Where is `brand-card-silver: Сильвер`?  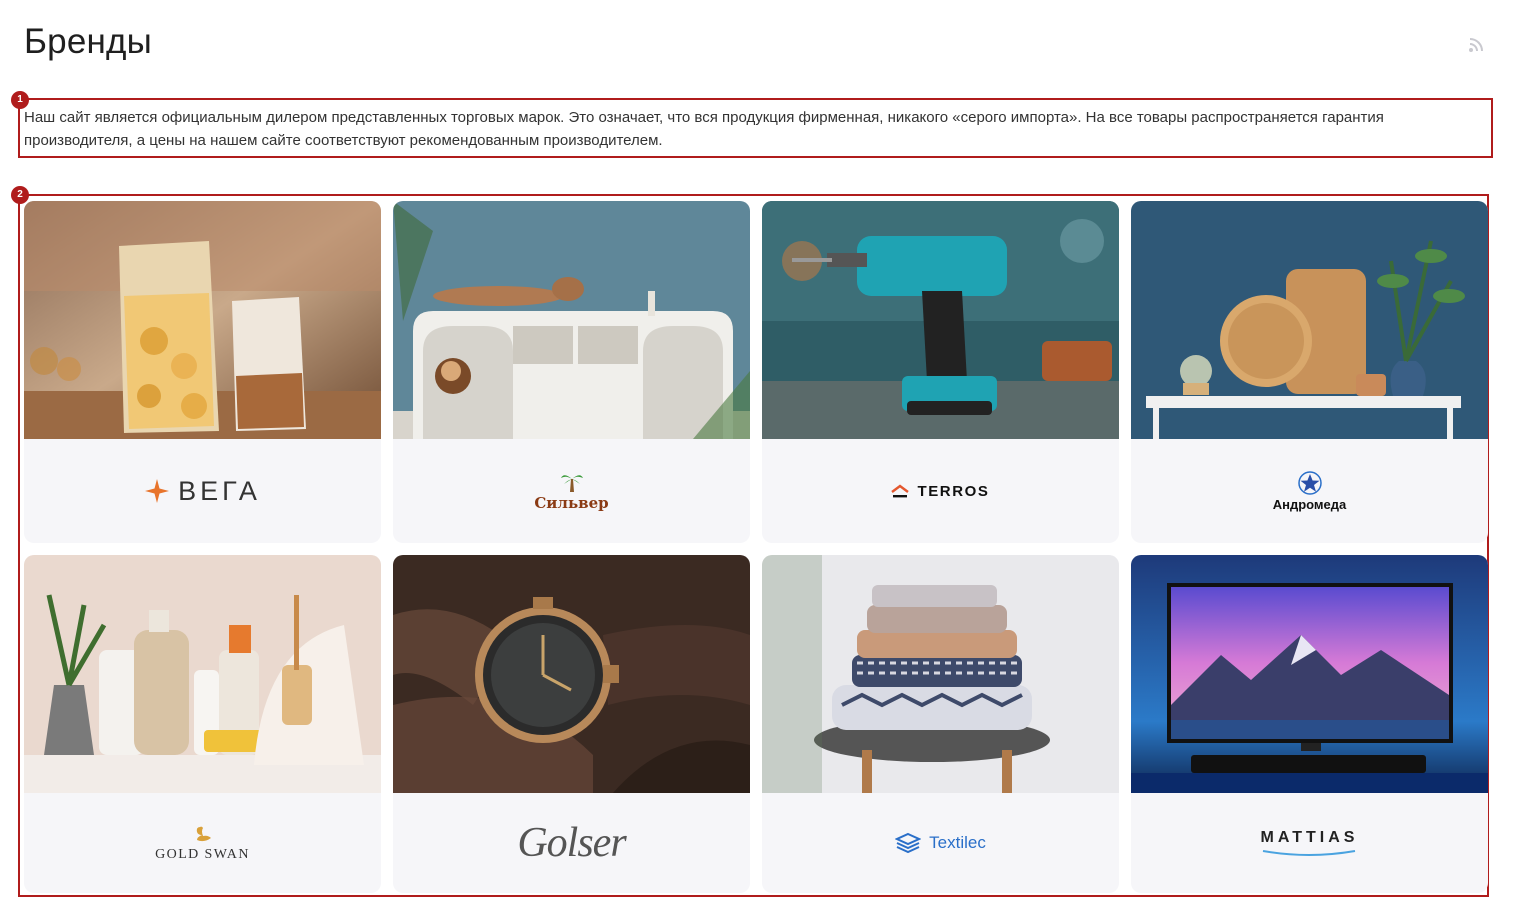 brand-card-silver: Сильвер is located at coordinates (571, 372).